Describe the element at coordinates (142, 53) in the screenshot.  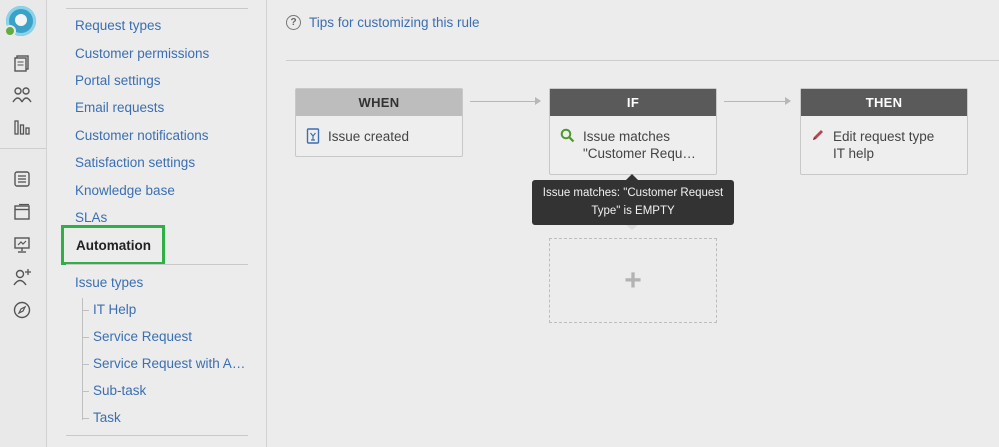
I see `nav-item-customer-permissions: Customer permissions` at that location.